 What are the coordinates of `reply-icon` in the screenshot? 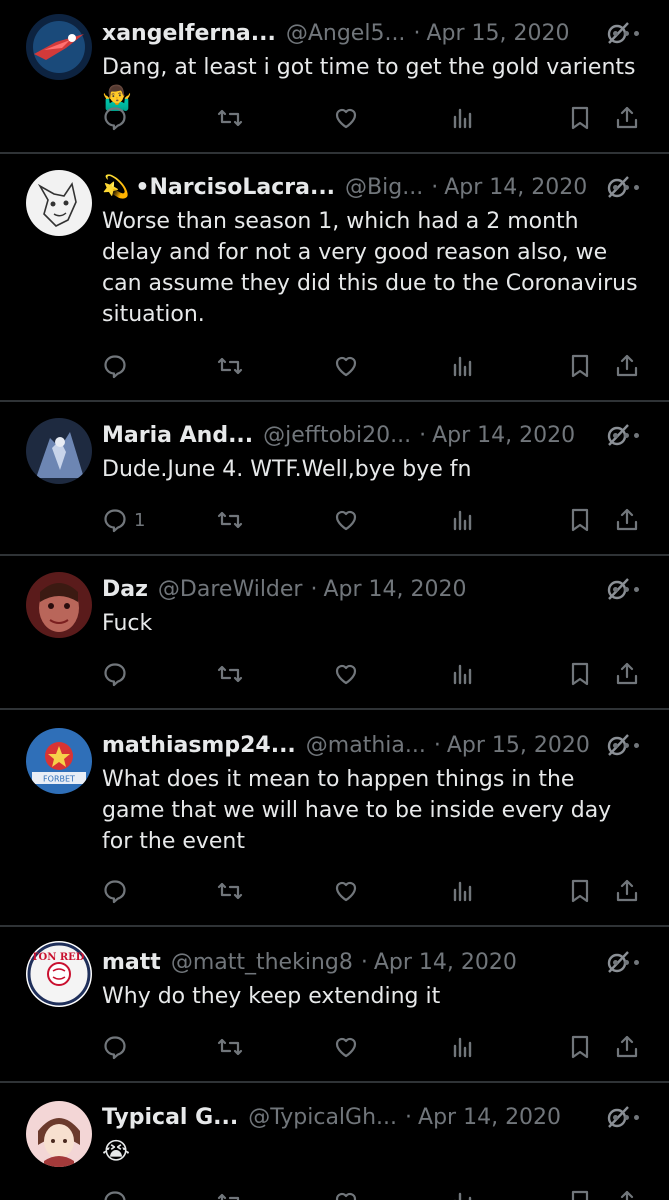 It's located at (115, 521).